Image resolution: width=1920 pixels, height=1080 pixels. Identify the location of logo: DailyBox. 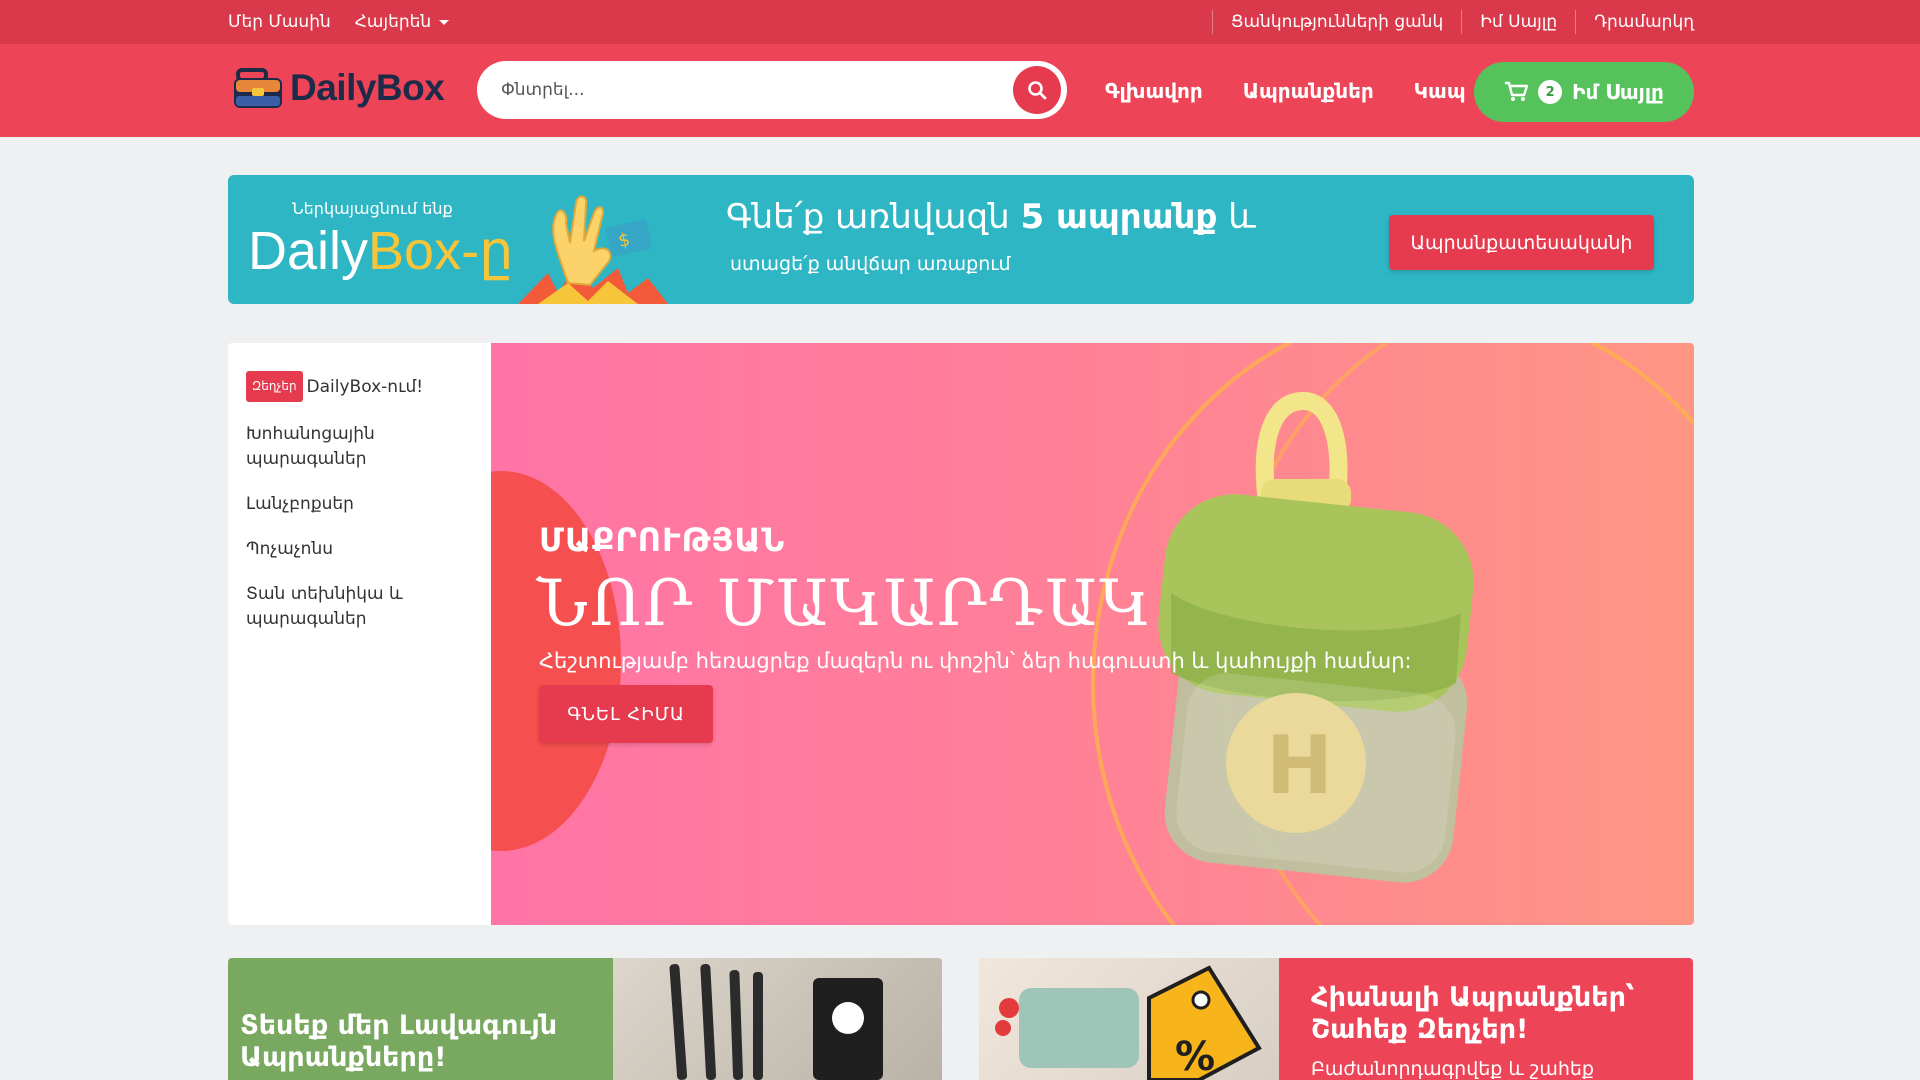
(338, 88).